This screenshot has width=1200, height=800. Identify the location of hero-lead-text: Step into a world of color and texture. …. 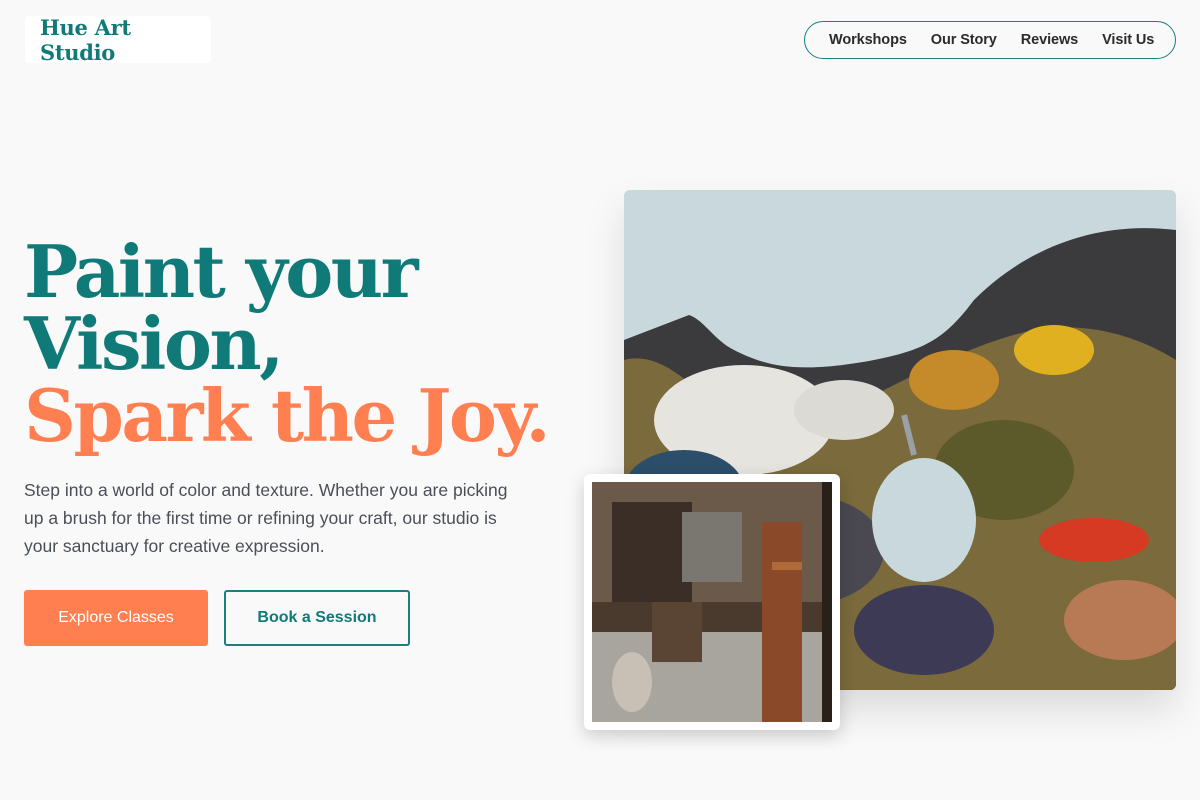
(266, 518).